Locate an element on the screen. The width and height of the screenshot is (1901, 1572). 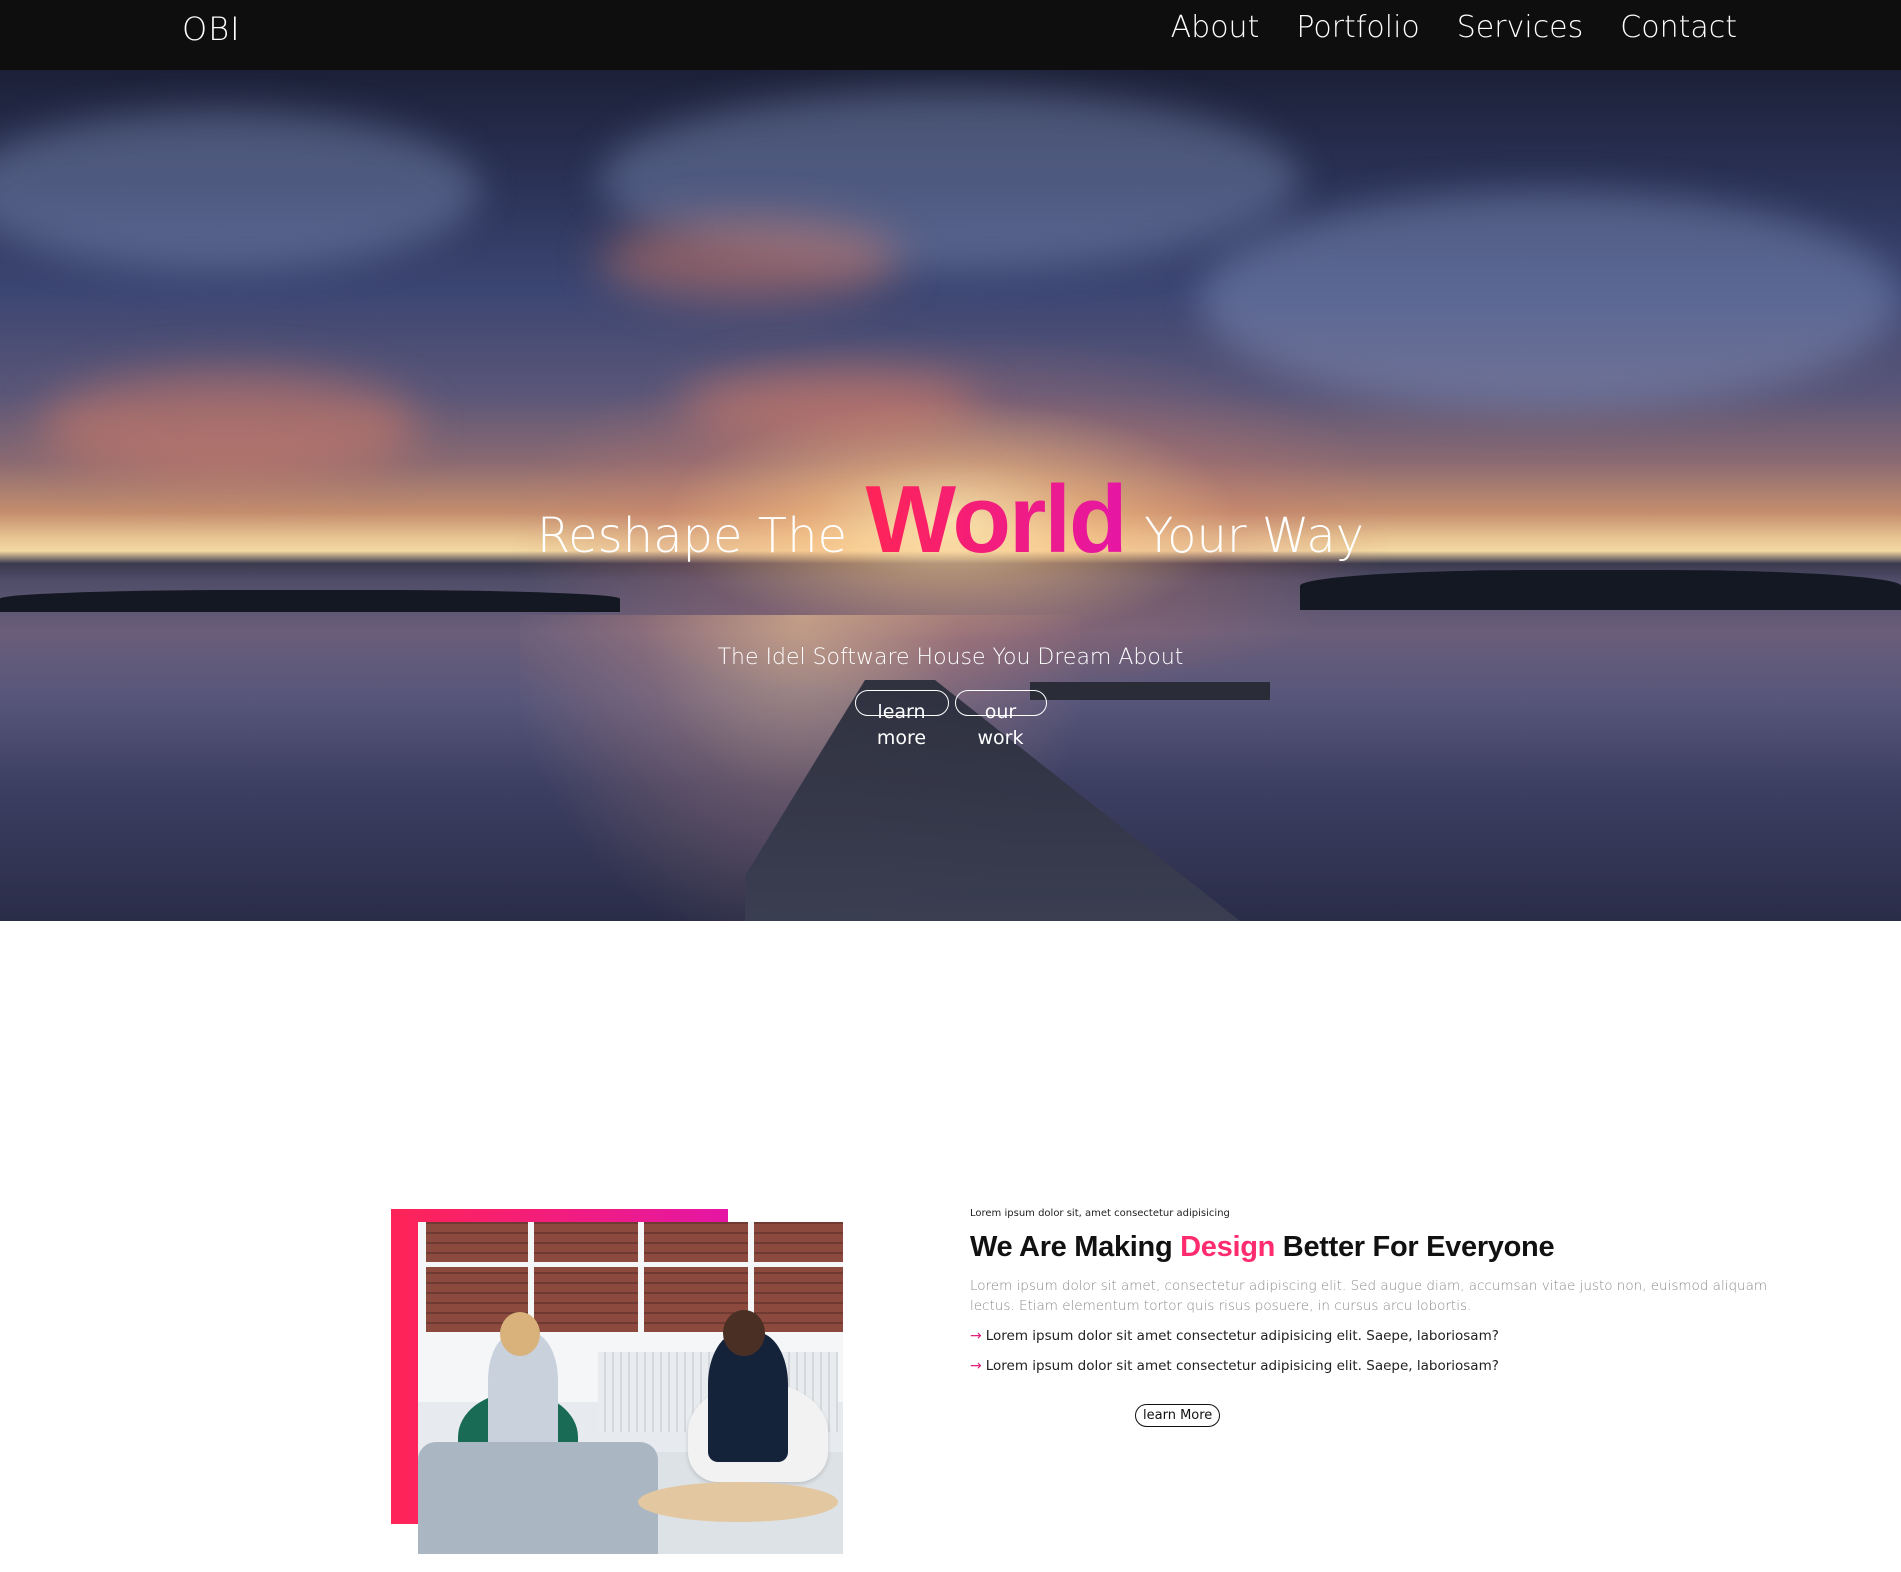
hero-title: Reshape The World Your Way is located at coordinates (950, 520).